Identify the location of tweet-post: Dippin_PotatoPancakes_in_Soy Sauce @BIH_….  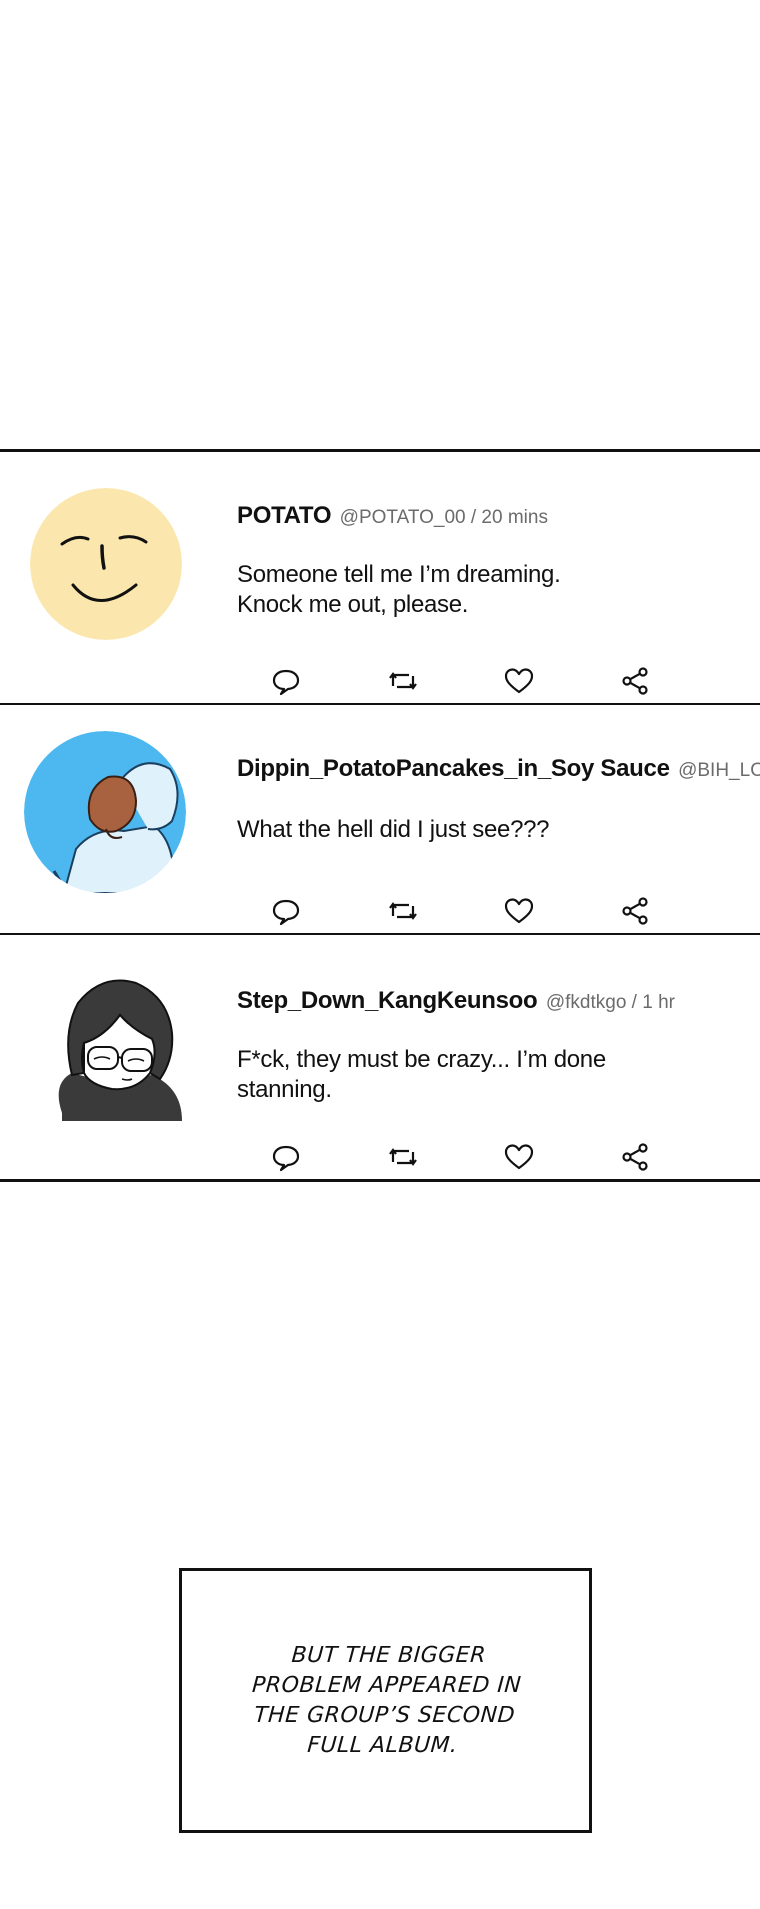
(380, 820).